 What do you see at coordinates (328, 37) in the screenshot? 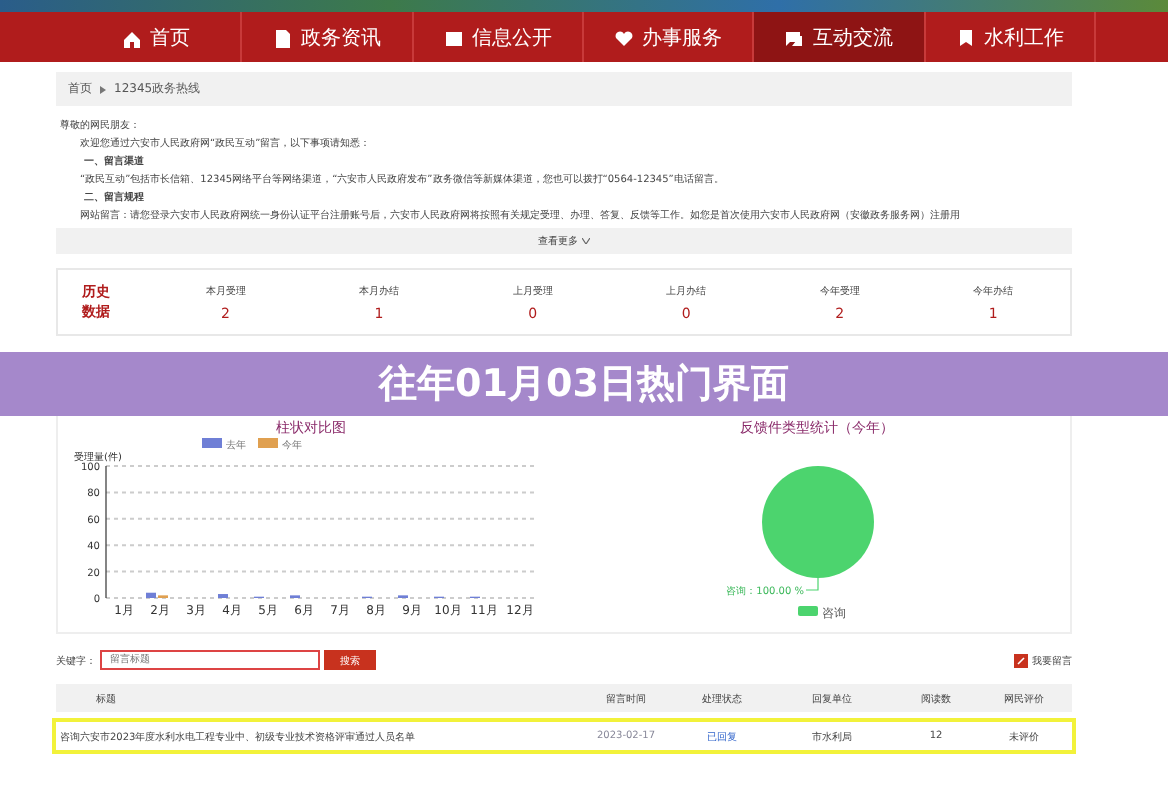
I see `nav-item: 政务资讯` at bounding box center [328, 37].